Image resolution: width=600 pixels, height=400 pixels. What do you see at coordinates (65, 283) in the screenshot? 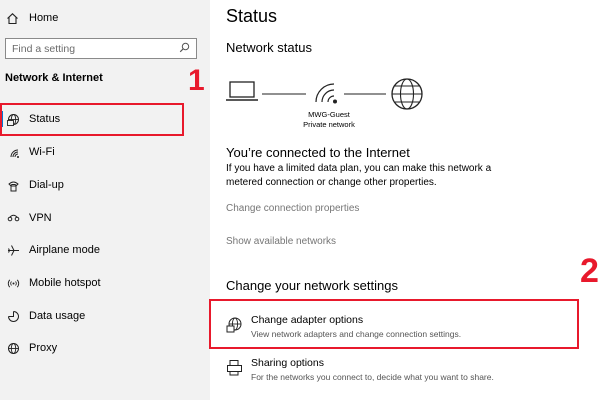
I see `sidebar-item-label: Mobile hotspot` at bounding box center [65, 283].